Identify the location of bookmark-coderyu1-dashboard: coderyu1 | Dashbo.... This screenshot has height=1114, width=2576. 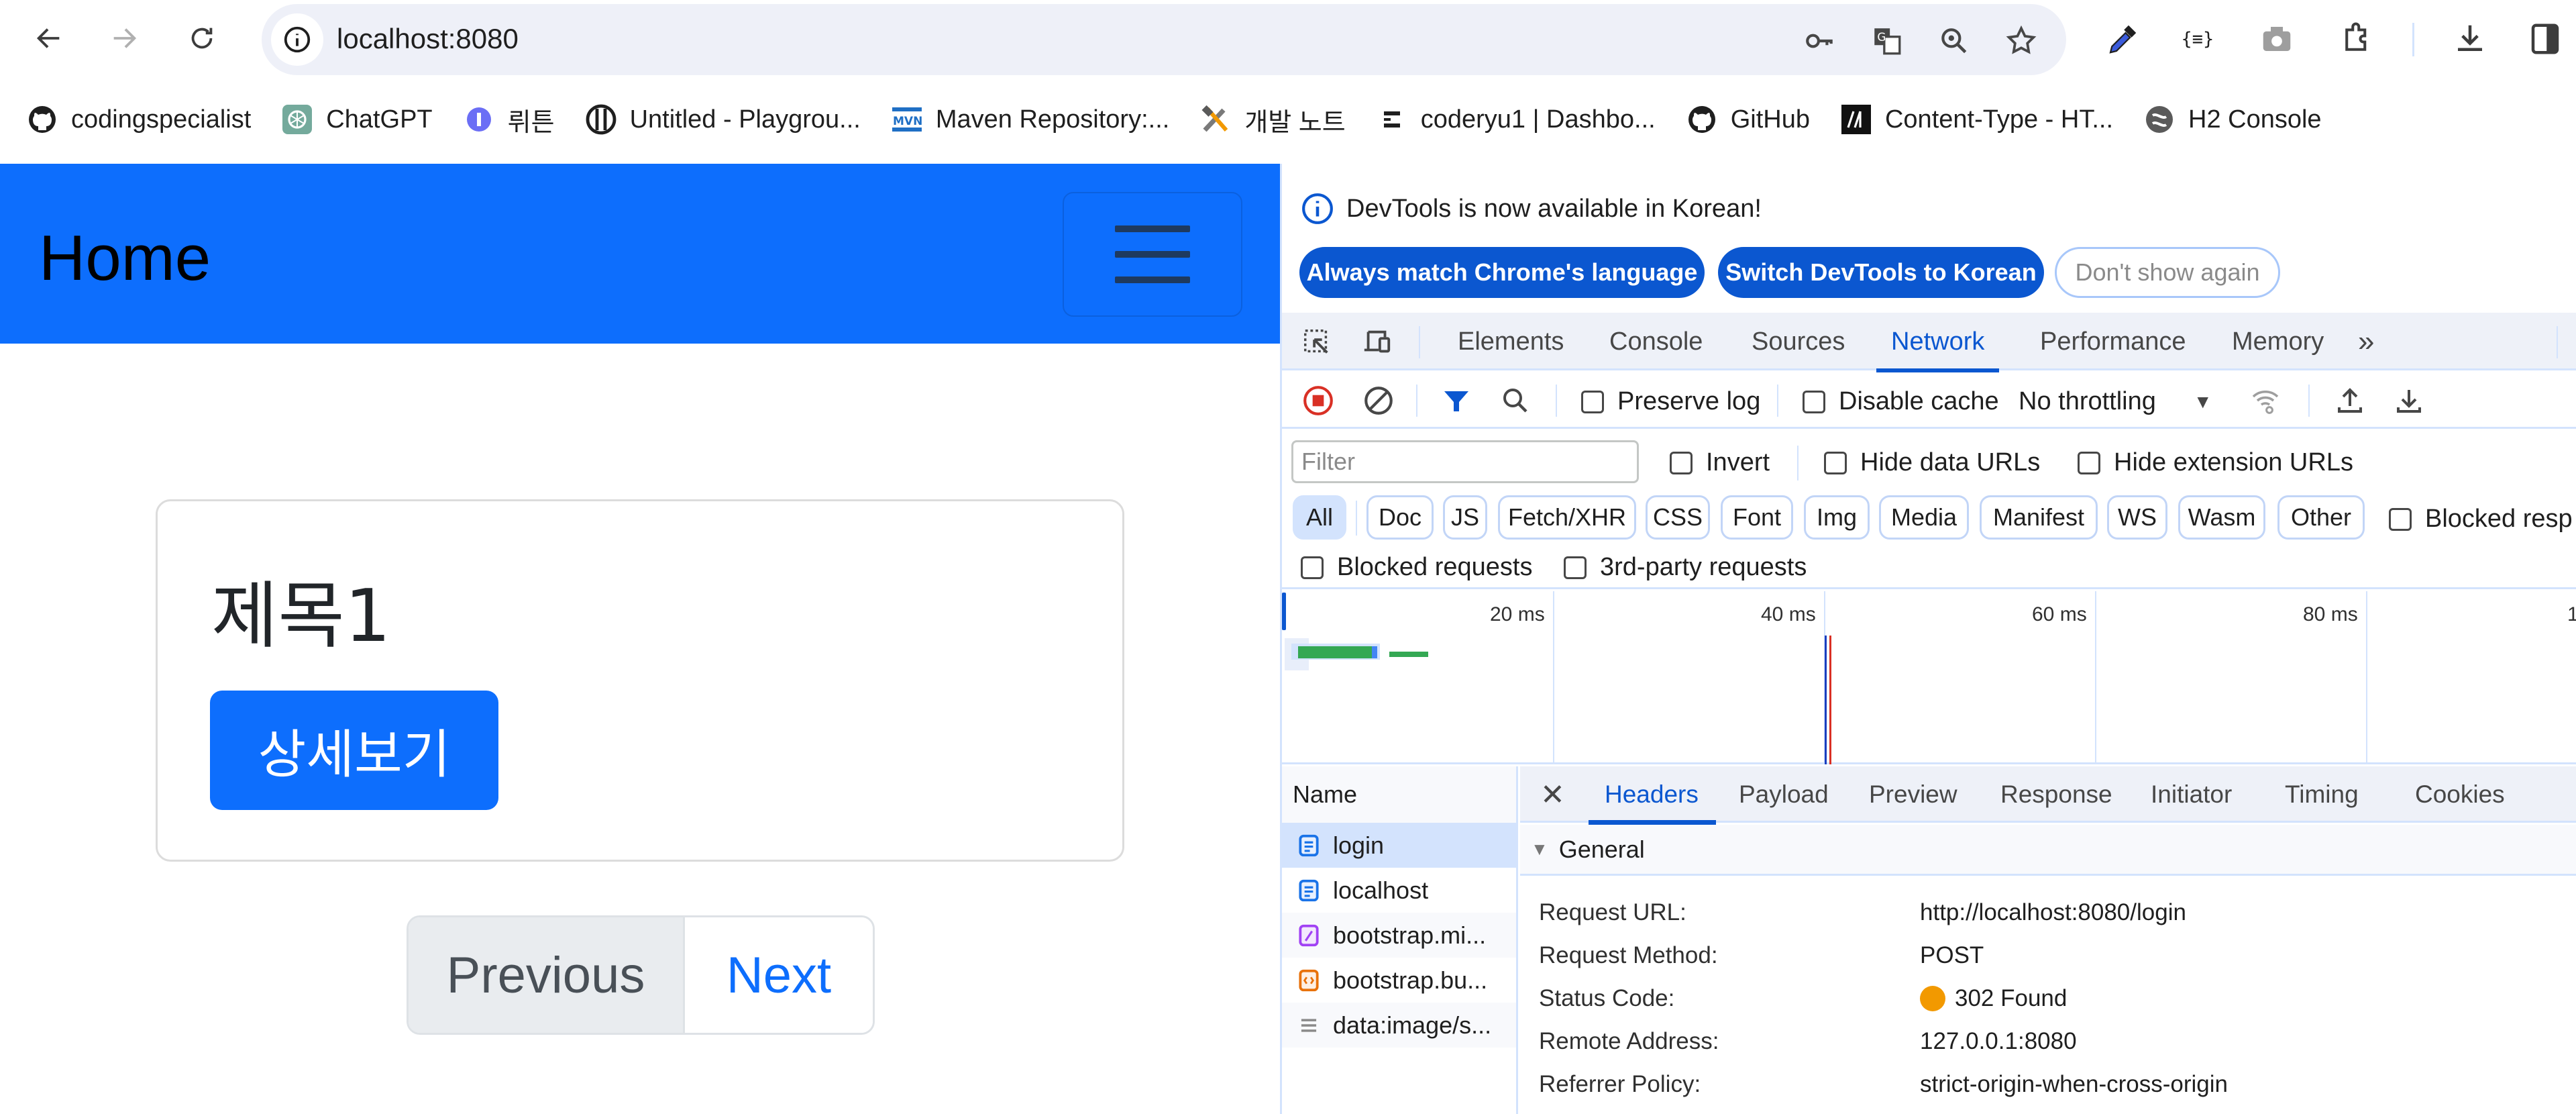
(1515, 119).